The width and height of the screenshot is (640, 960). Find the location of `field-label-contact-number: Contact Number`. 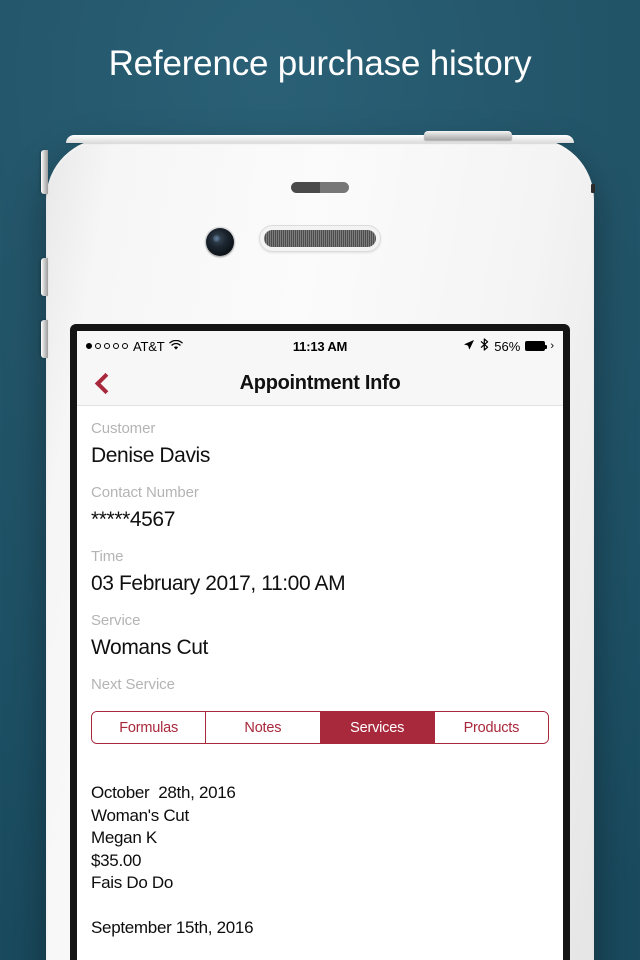

field-label-contact-number: Contact Number is located at coordinates (145, 492).